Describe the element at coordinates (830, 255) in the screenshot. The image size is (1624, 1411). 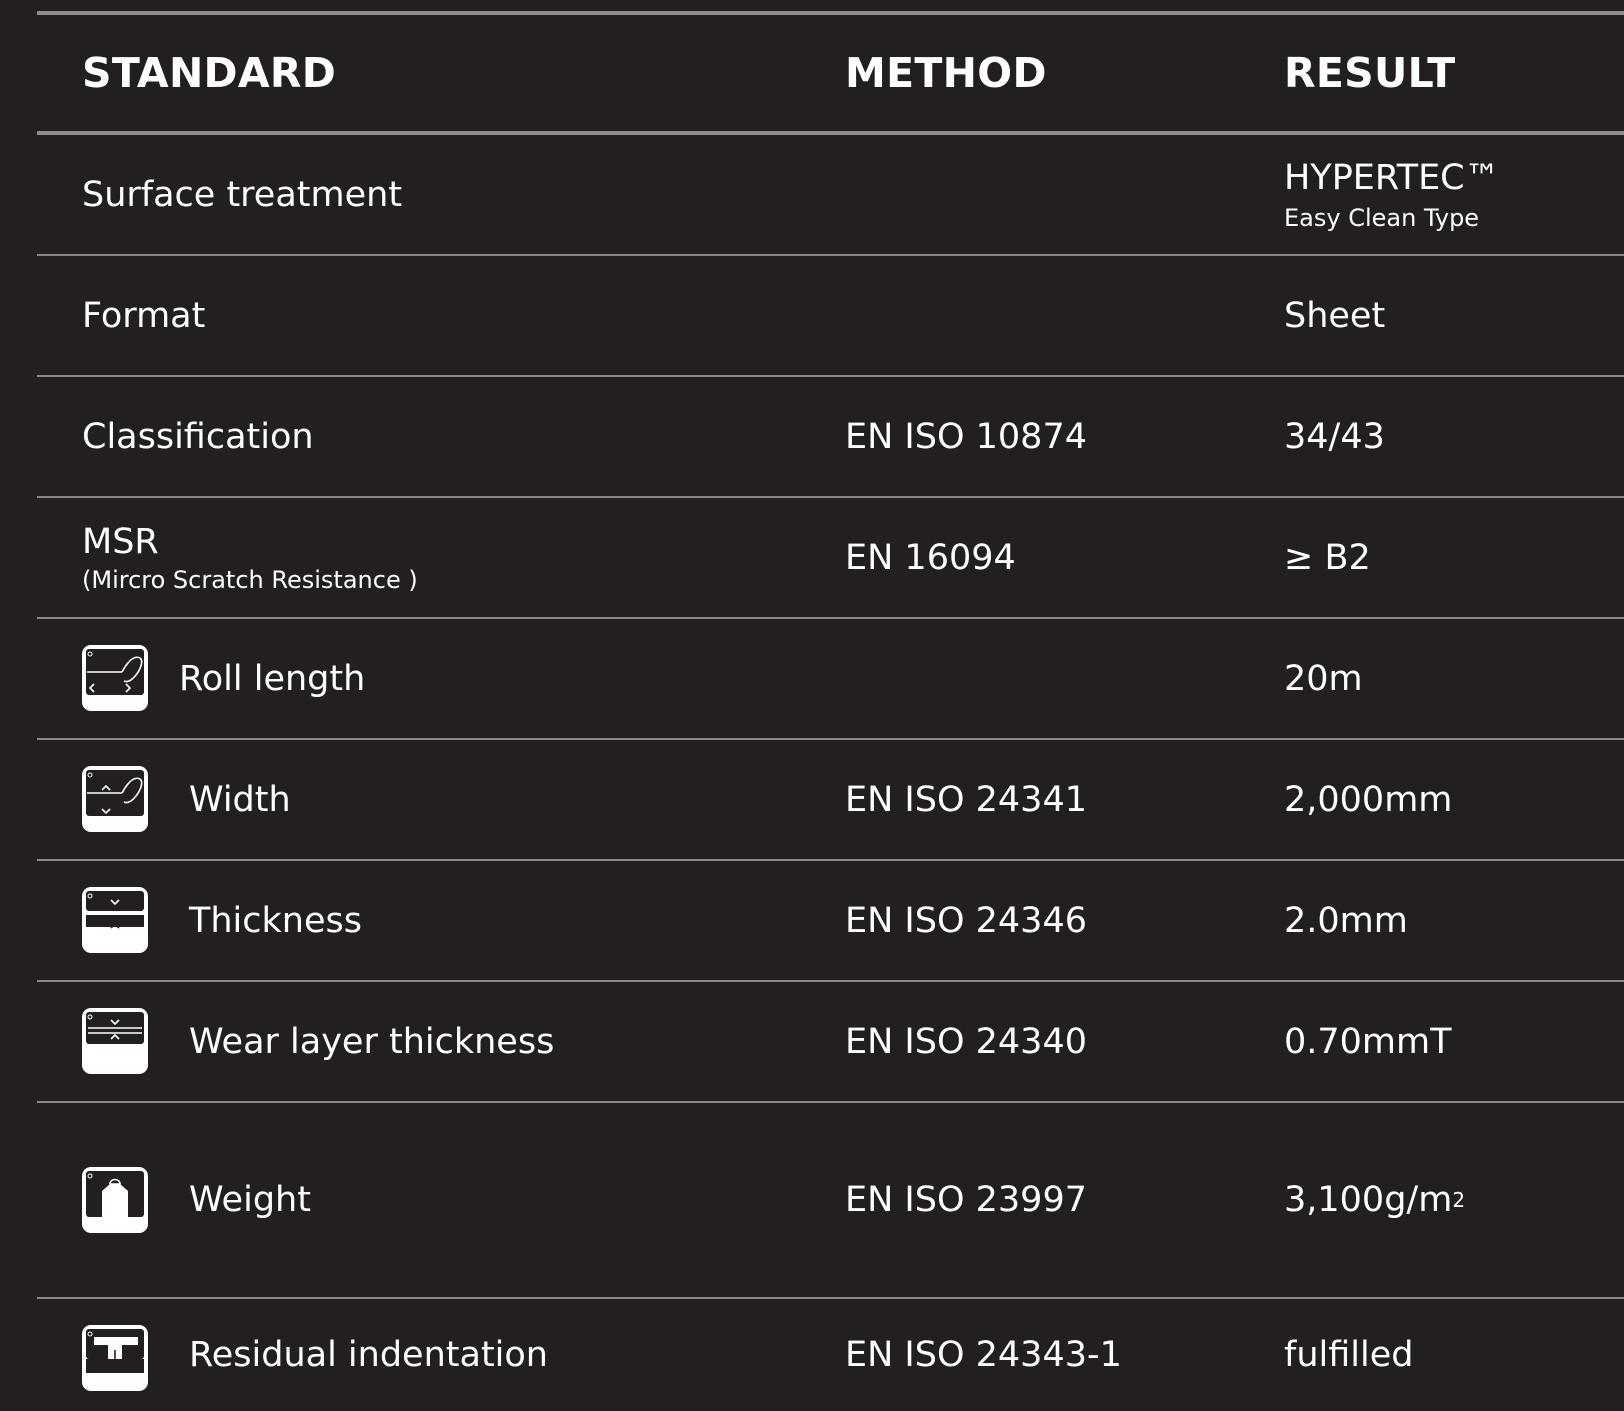
I see `row-divider` at that location.